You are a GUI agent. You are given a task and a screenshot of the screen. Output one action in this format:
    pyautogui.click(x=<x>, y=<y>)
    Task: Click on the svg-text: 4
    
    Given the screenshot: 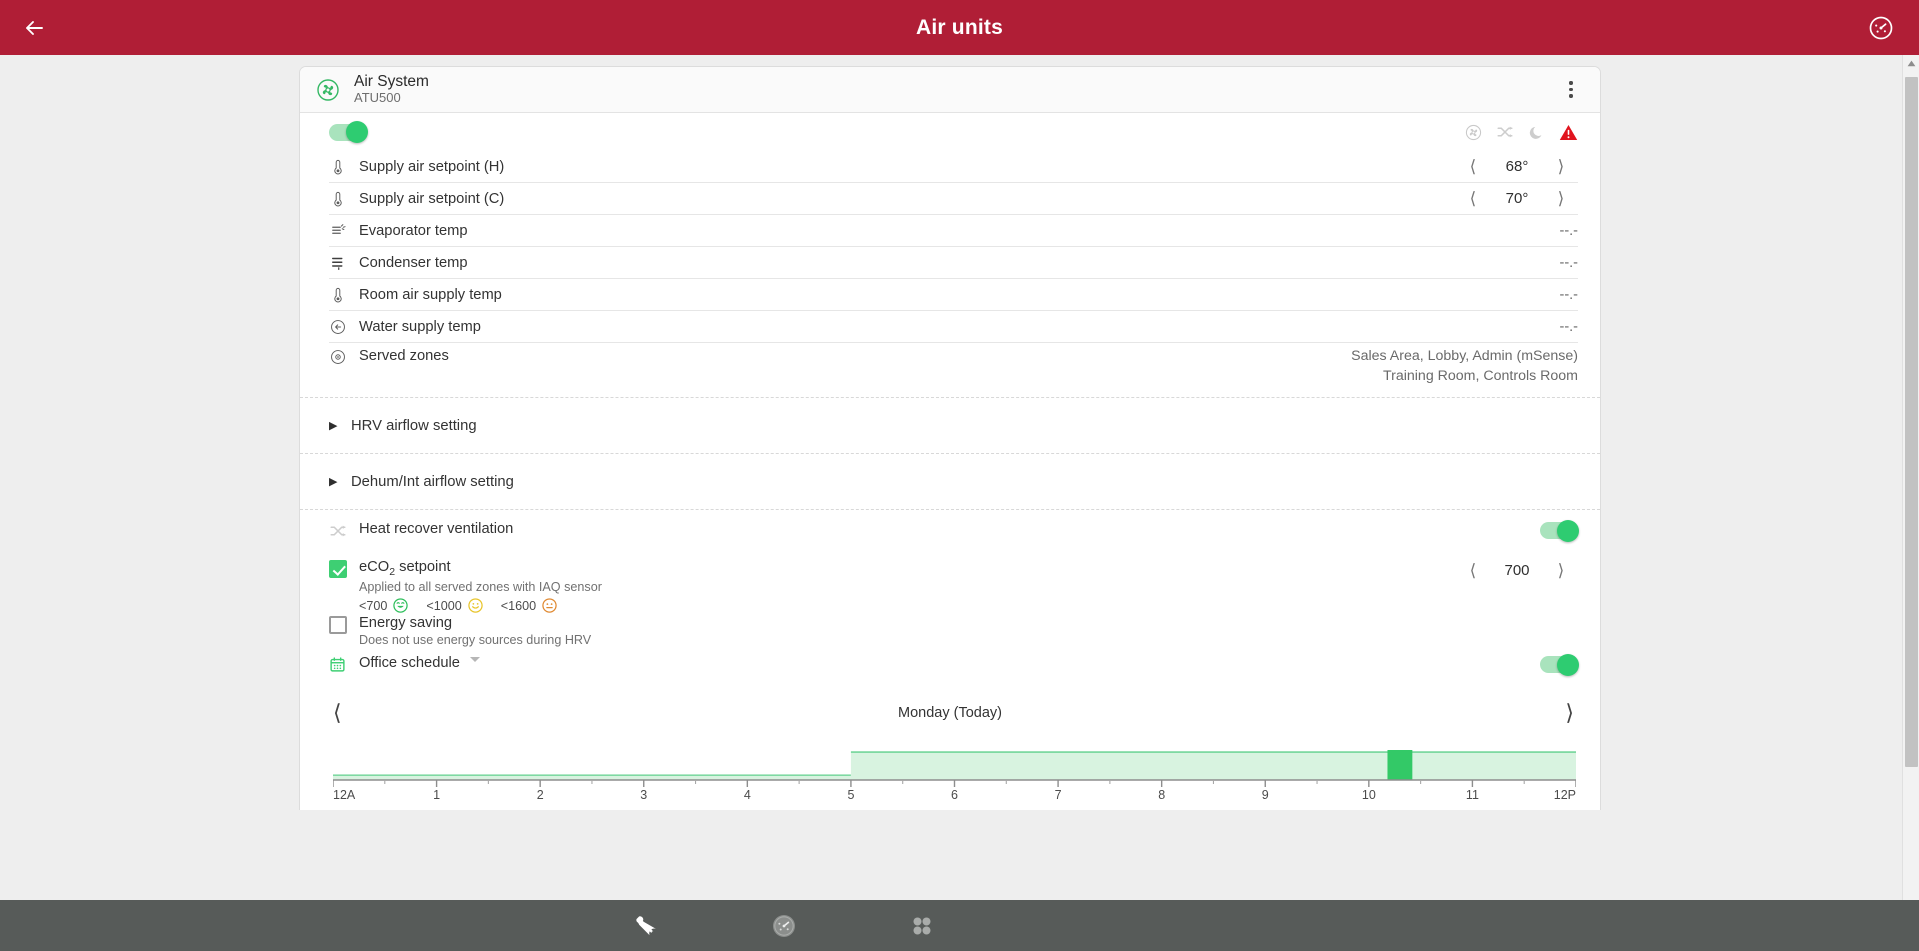 What is the action you would take?
    pyautogui.click(x=747, y=794)
    